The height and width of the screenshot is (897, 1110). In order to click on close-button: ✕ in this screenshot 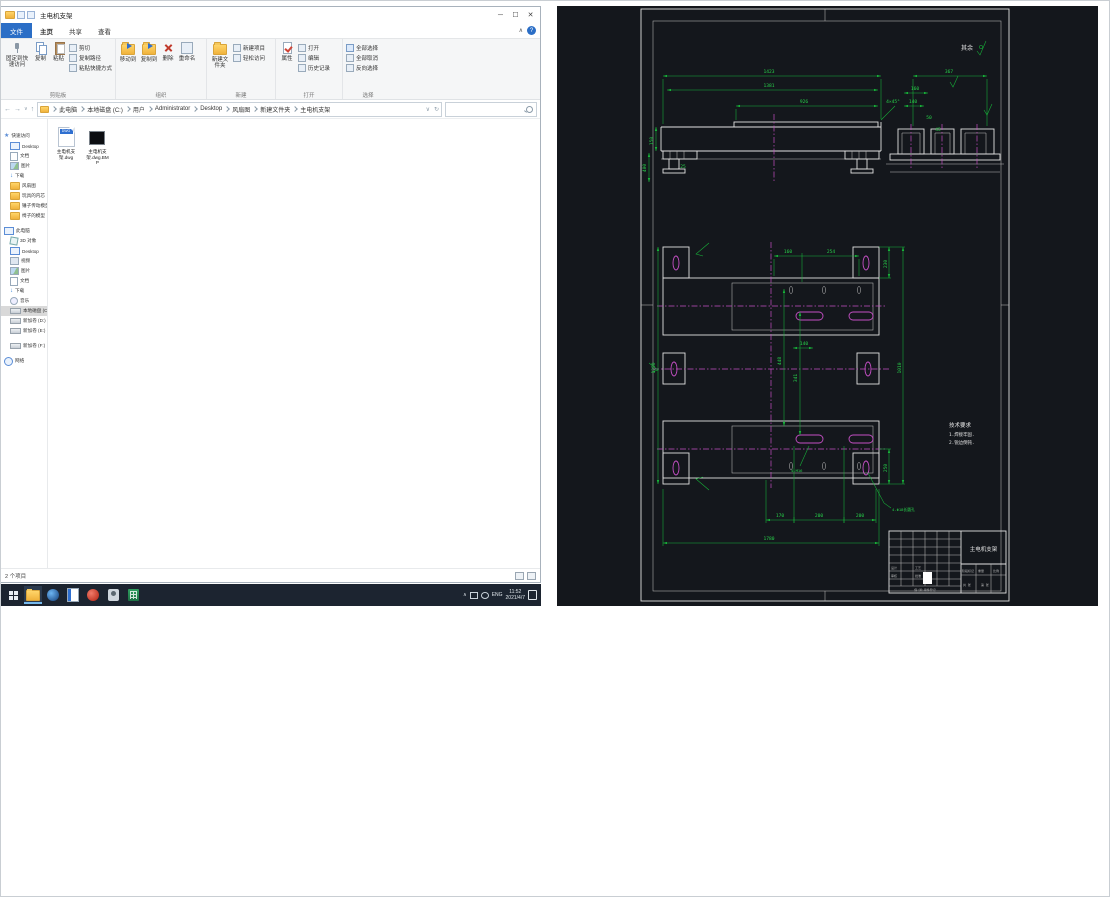, I will do `click(530, 15)`.